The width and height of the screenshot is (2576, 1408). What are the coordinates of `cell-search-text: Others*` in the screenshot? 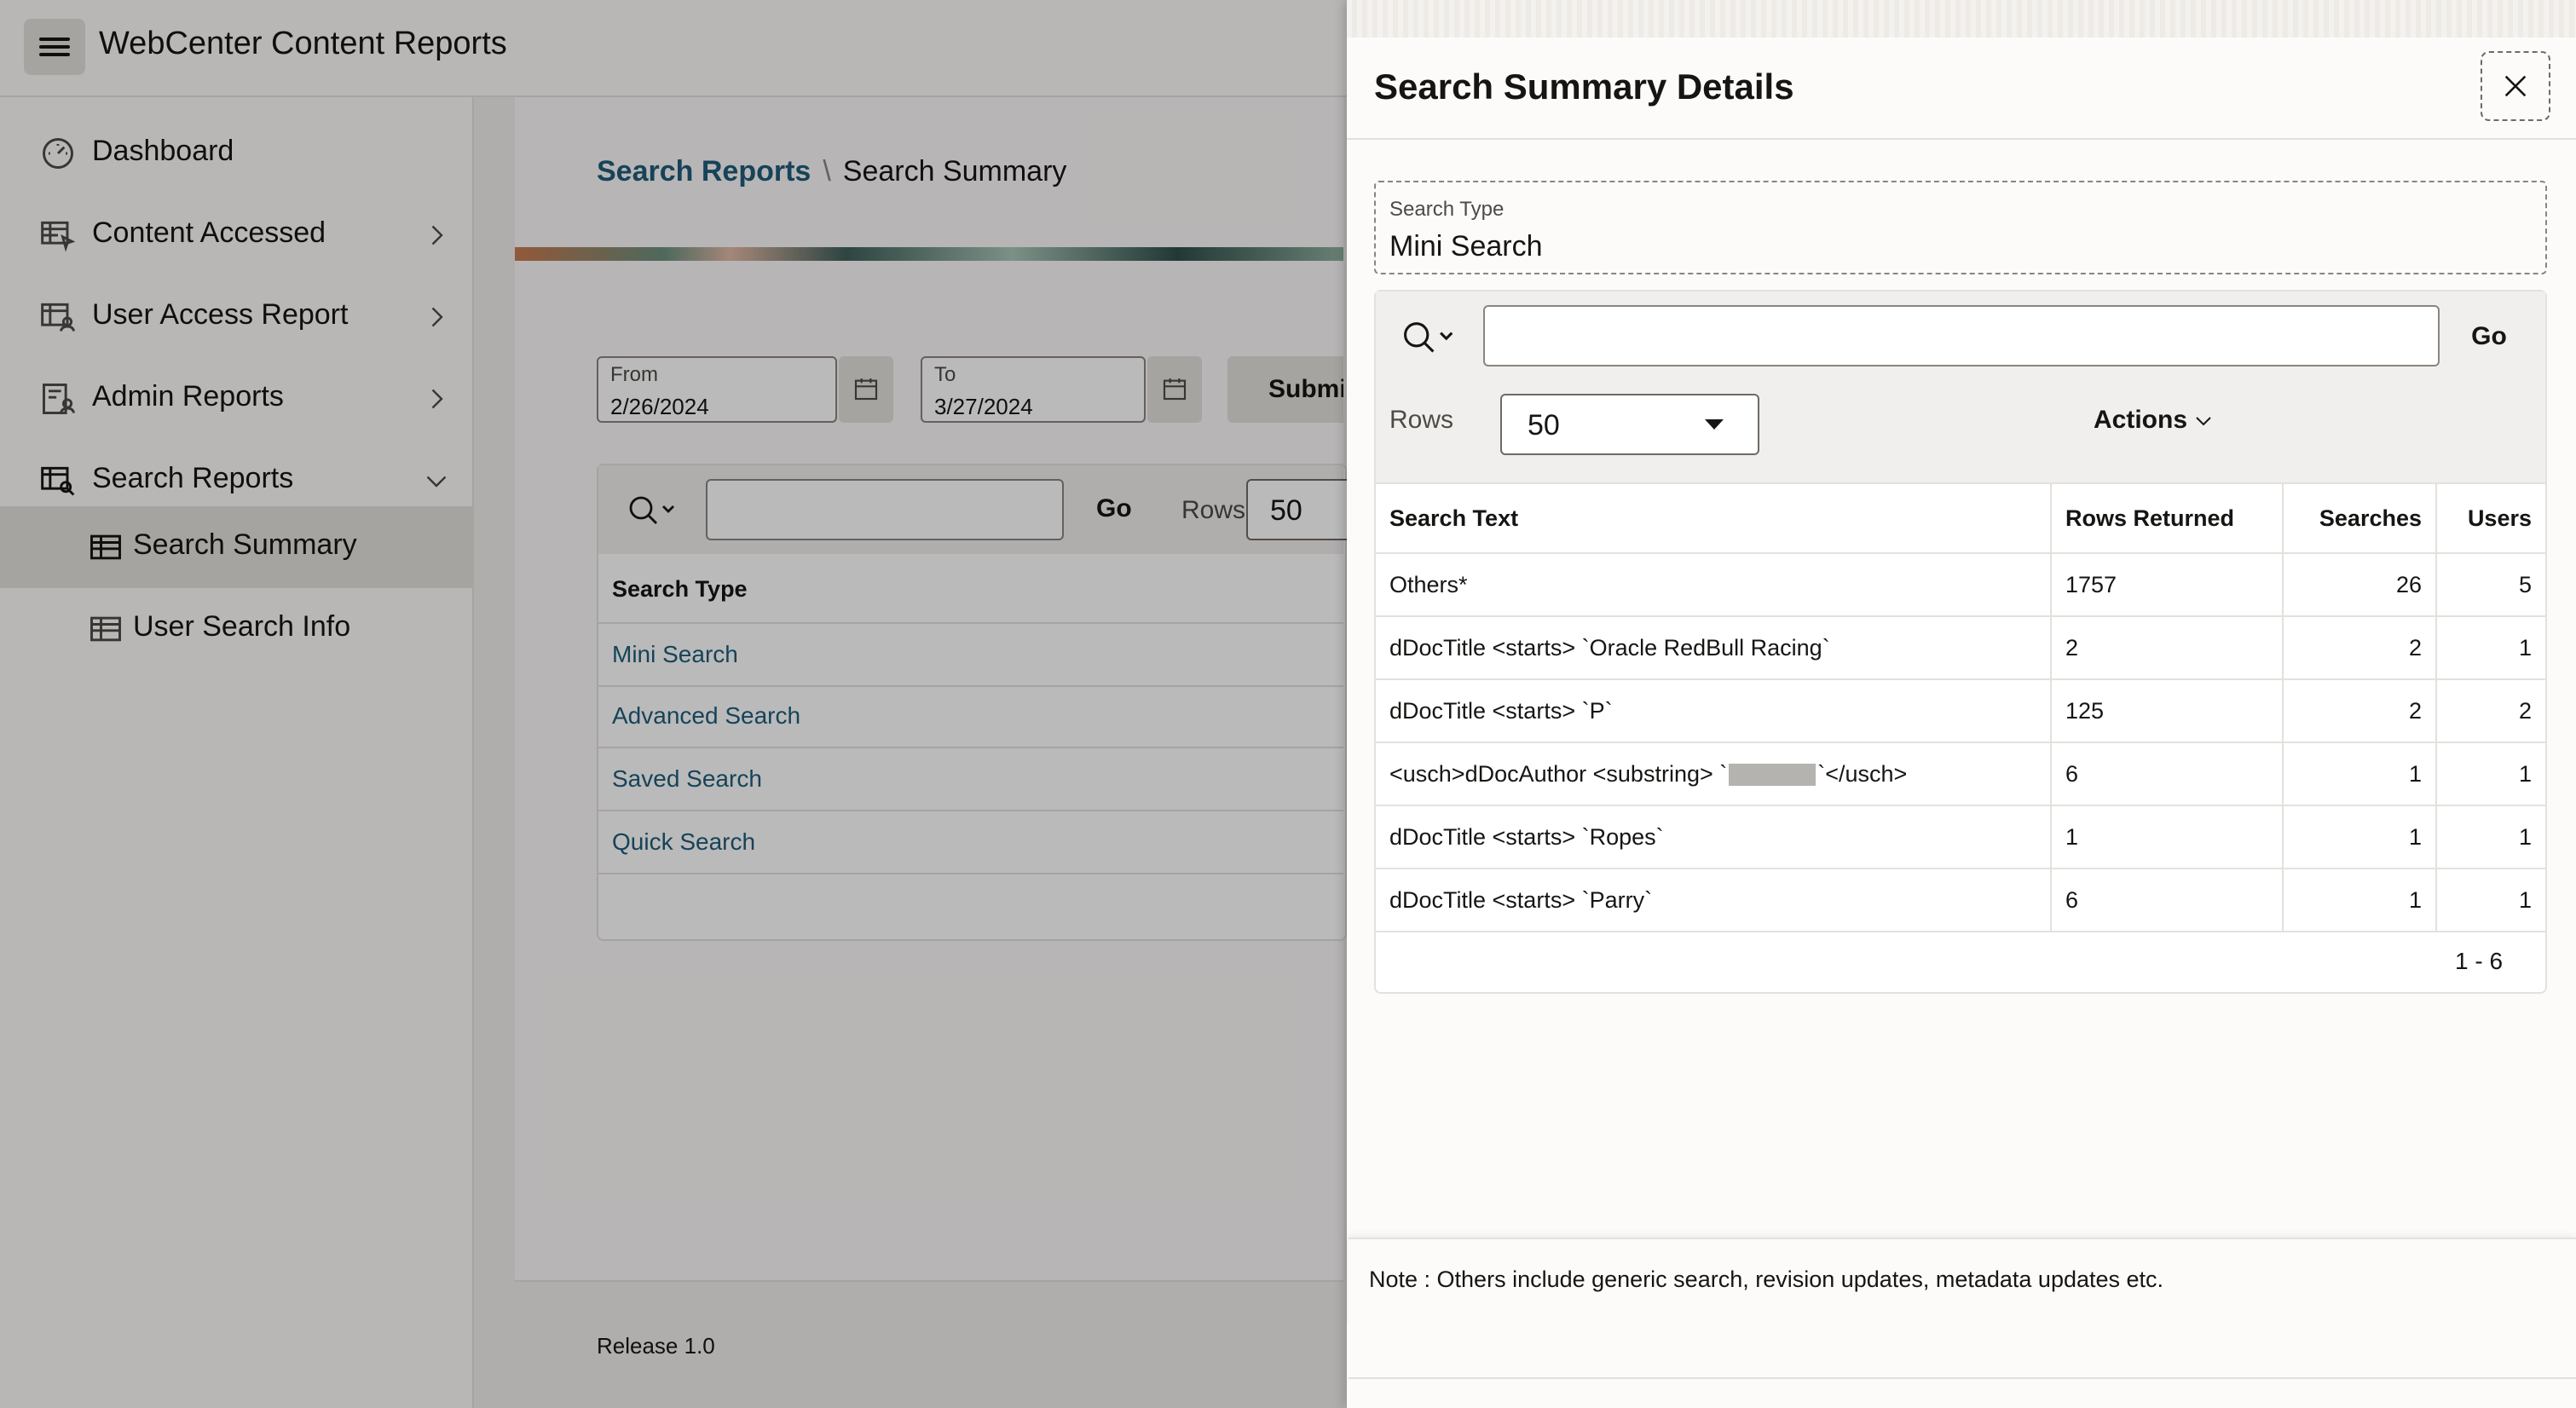 It's located at (1714, 585).